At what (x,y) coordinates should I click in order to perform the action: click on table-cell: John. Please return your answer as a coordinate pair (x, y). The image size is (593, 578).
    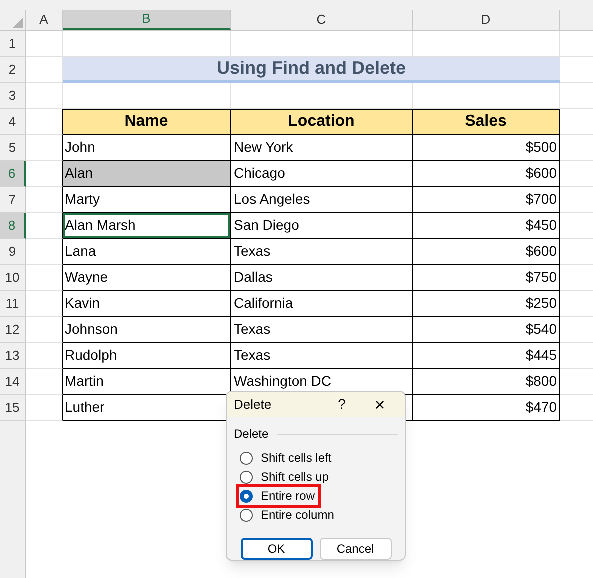
    Looking at the image, I should click on (147, 148).